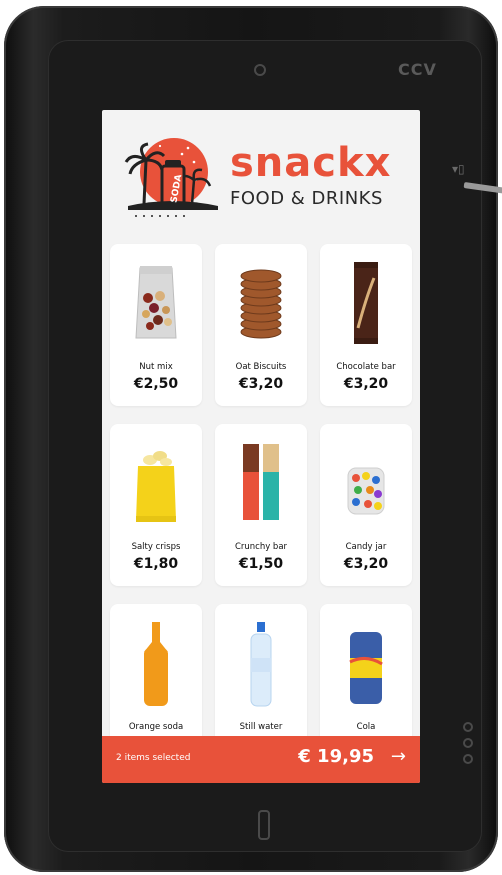 This screenshot has width=502, height=875. What do you see at coordinates (306, 198) in the screenshot?
I see `brand-subtitle: FOOD & DRINKS` at bounding box center [306, 198].